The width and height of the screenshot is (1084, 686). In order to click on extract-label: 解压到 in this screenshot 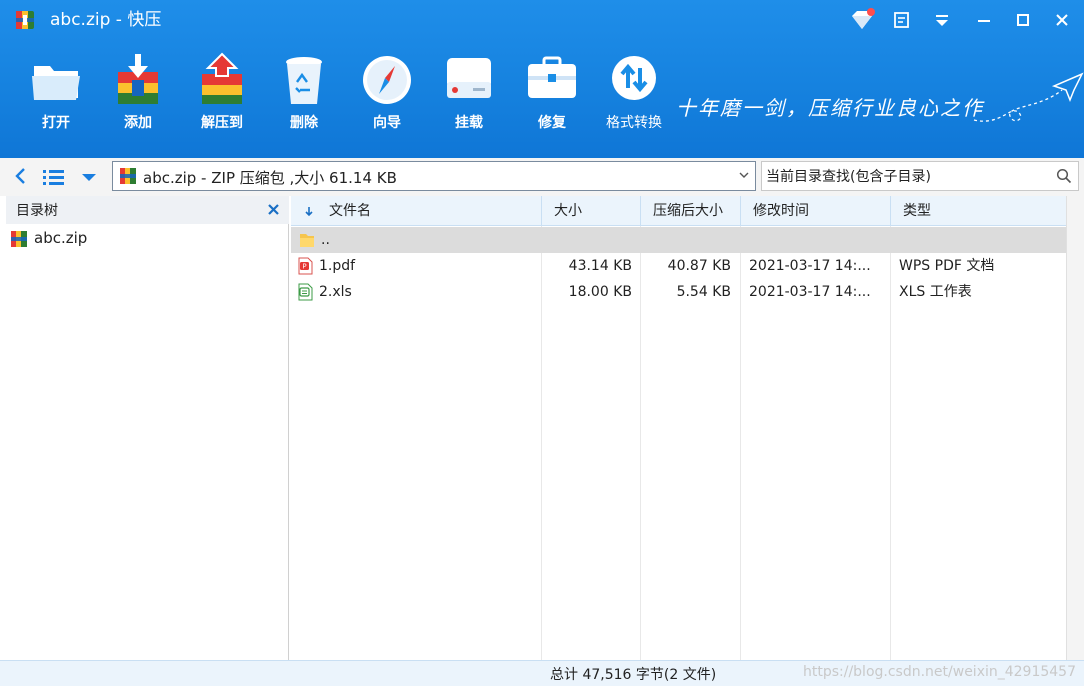, I will do `click(222, 123)`.